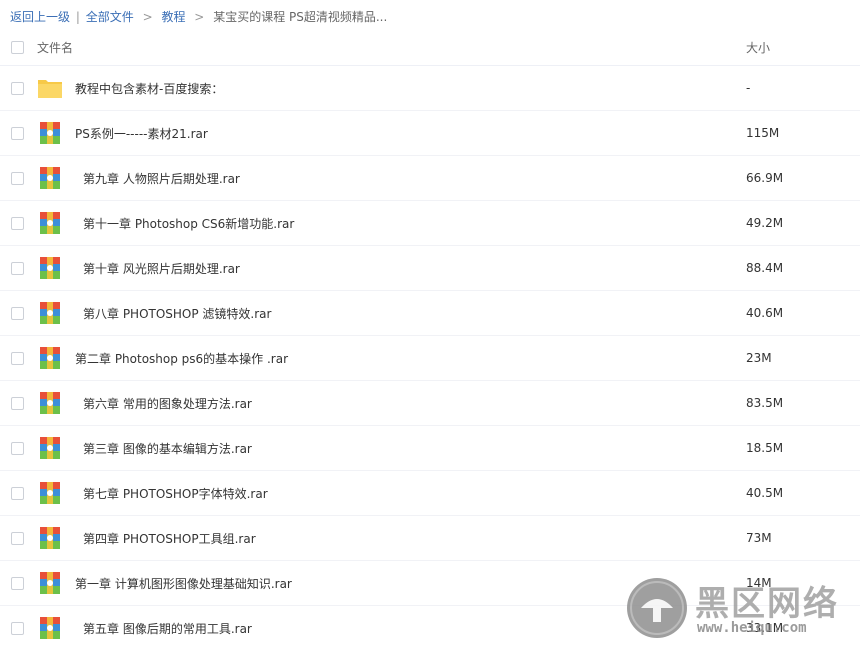  Describe the element at coordinates (149, 88) in the screenshot. I see `file-name: 教程中包含素材-百度搜索：` at that location.